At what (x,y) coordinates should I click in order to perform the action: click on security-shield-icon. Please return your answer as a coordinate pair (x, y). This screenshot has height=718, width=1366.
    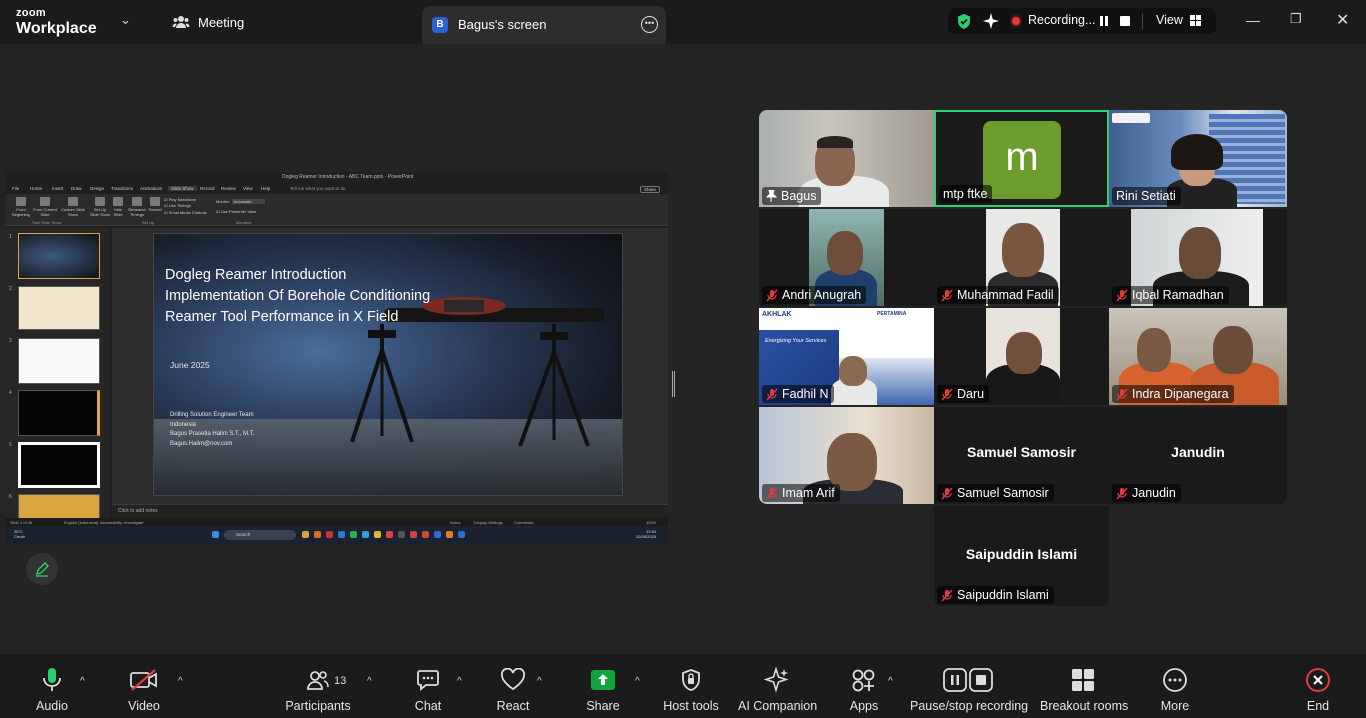
    Looking at the image, I should click on (964, 21).